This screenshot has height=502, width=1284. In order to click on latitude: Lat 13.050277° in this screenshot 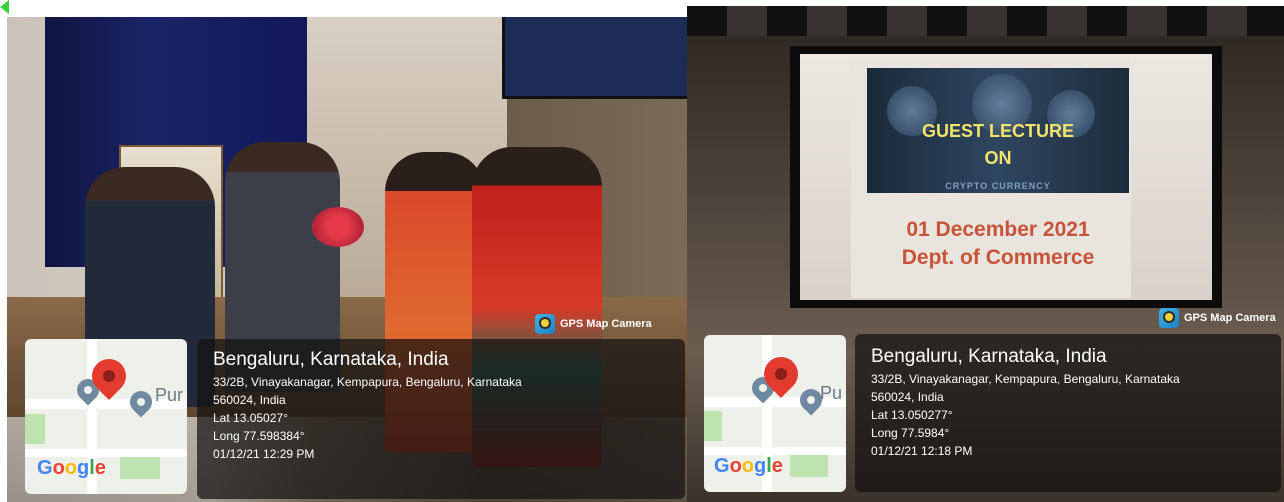, I will do `click(912, 415)`.